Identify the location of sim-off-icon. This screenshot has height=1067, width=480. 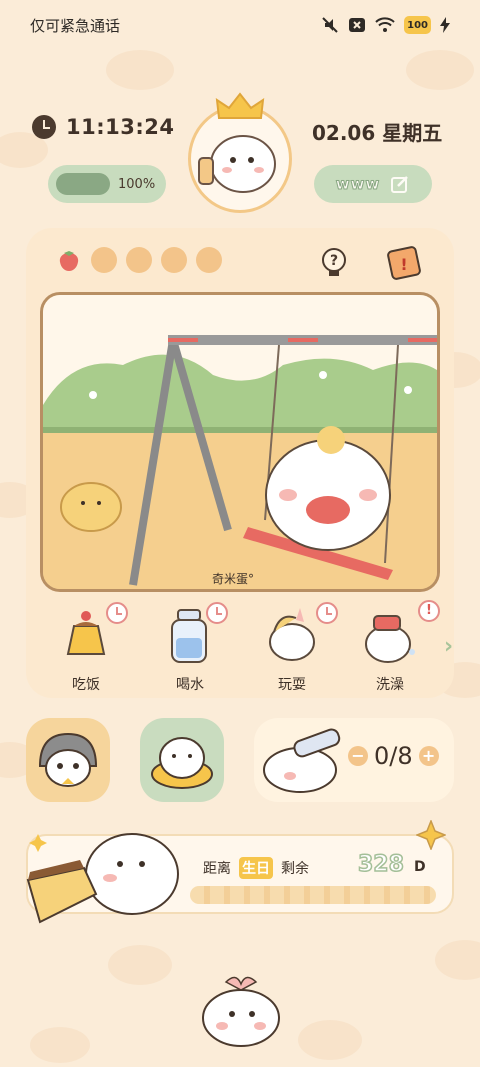
(357, 25).